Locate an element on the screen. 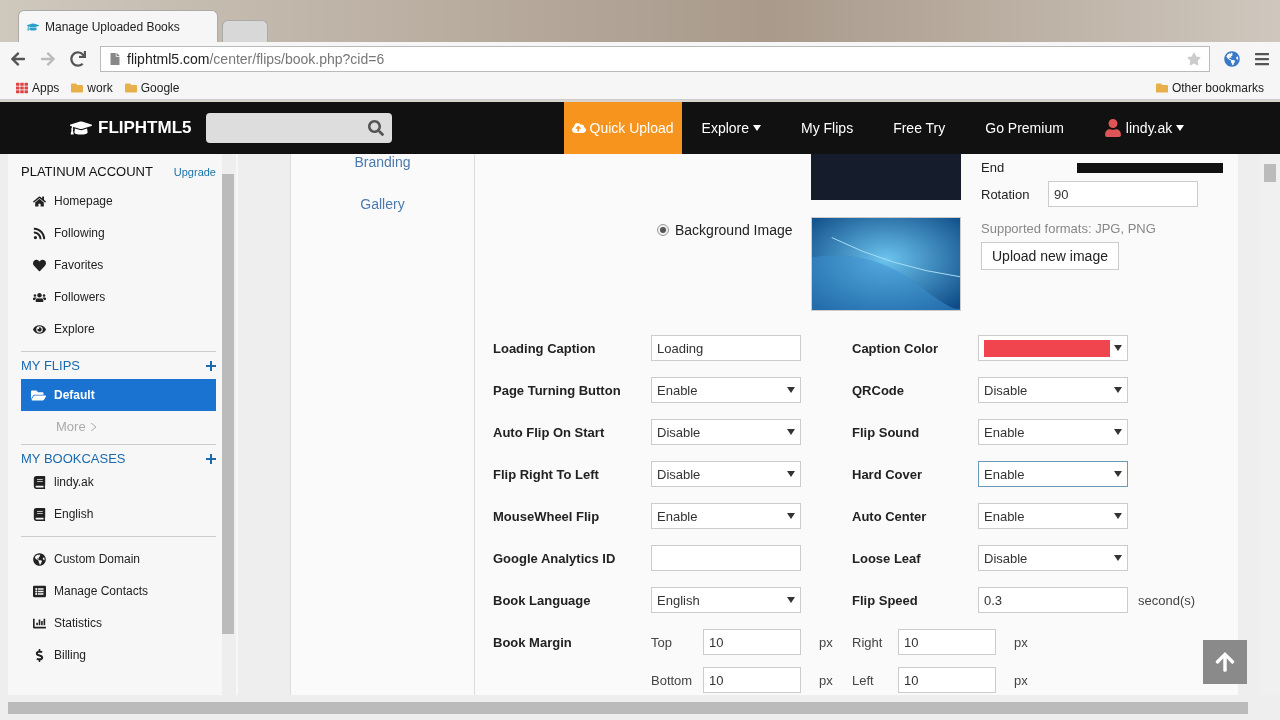 Image resolution: width=1280 pixels, height=720 pixels. text-field: 90 is located at coordinates (1123, 194).